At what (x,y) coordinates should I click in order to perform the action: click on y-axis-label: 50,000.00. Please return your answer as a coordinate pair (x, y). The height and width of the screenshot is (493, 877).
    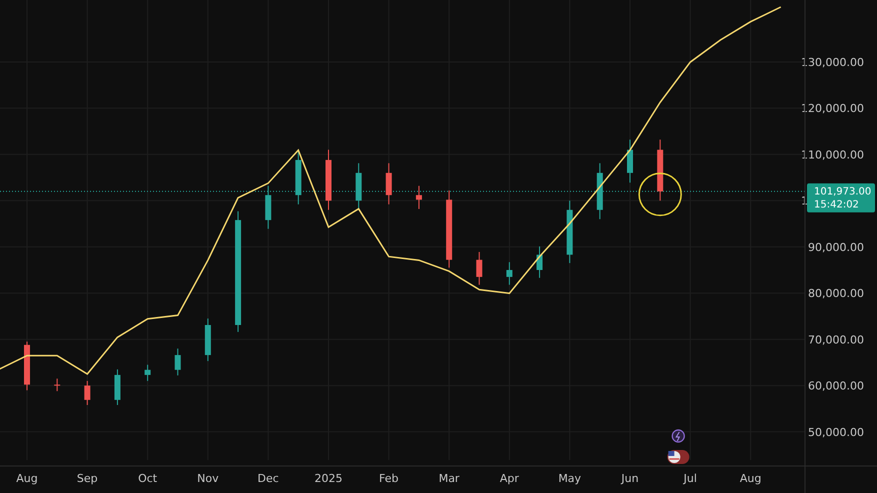
    Looking at the image, I should click on (836, 432).